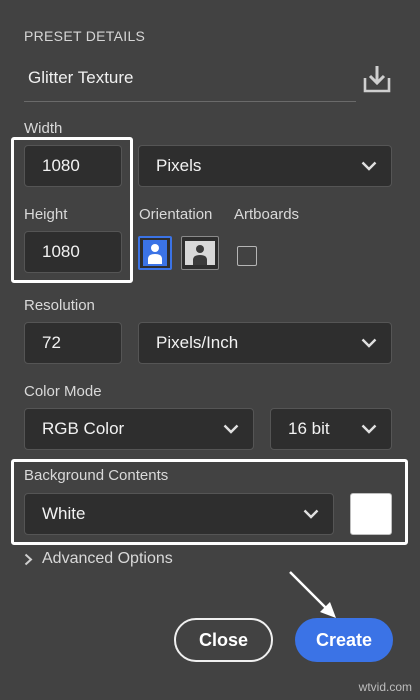 This screenshot has width=420, height=700. What do you see at coordinates (51, 342) in the screenshot?
I see `resolution-value: 72` at bounding box center [51, 342].